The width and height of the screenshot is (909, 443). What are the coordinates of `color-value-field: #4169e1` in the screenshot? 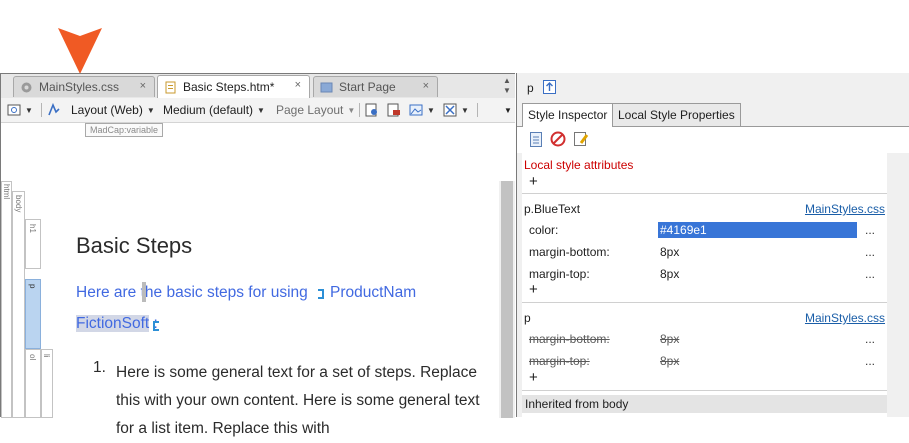 It's located at (757, 230).